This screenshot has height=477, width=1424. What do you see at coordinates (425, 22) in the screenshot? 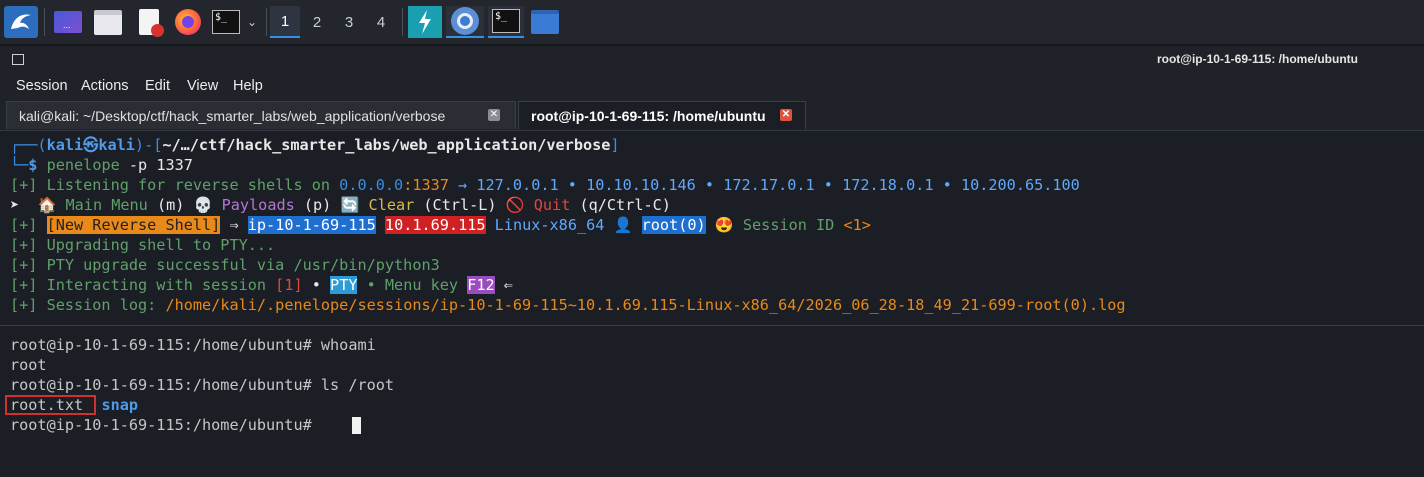
I see `burpsuite-icon` at bounding box center [425, 22].